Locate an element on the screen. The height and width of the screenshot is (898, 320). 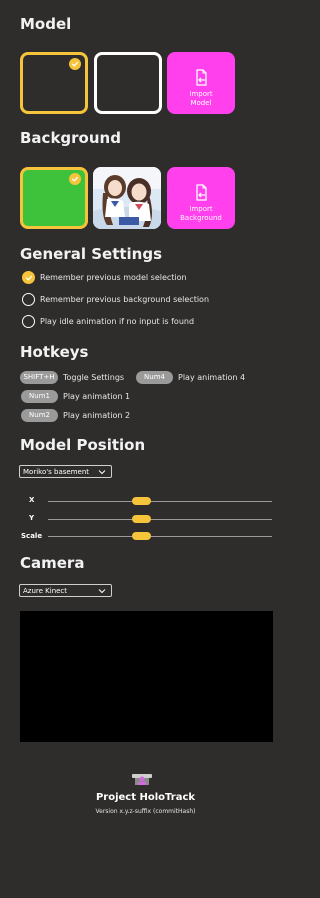
option-remember-model: Remember previous model selection is located at coordinates (104, 277).